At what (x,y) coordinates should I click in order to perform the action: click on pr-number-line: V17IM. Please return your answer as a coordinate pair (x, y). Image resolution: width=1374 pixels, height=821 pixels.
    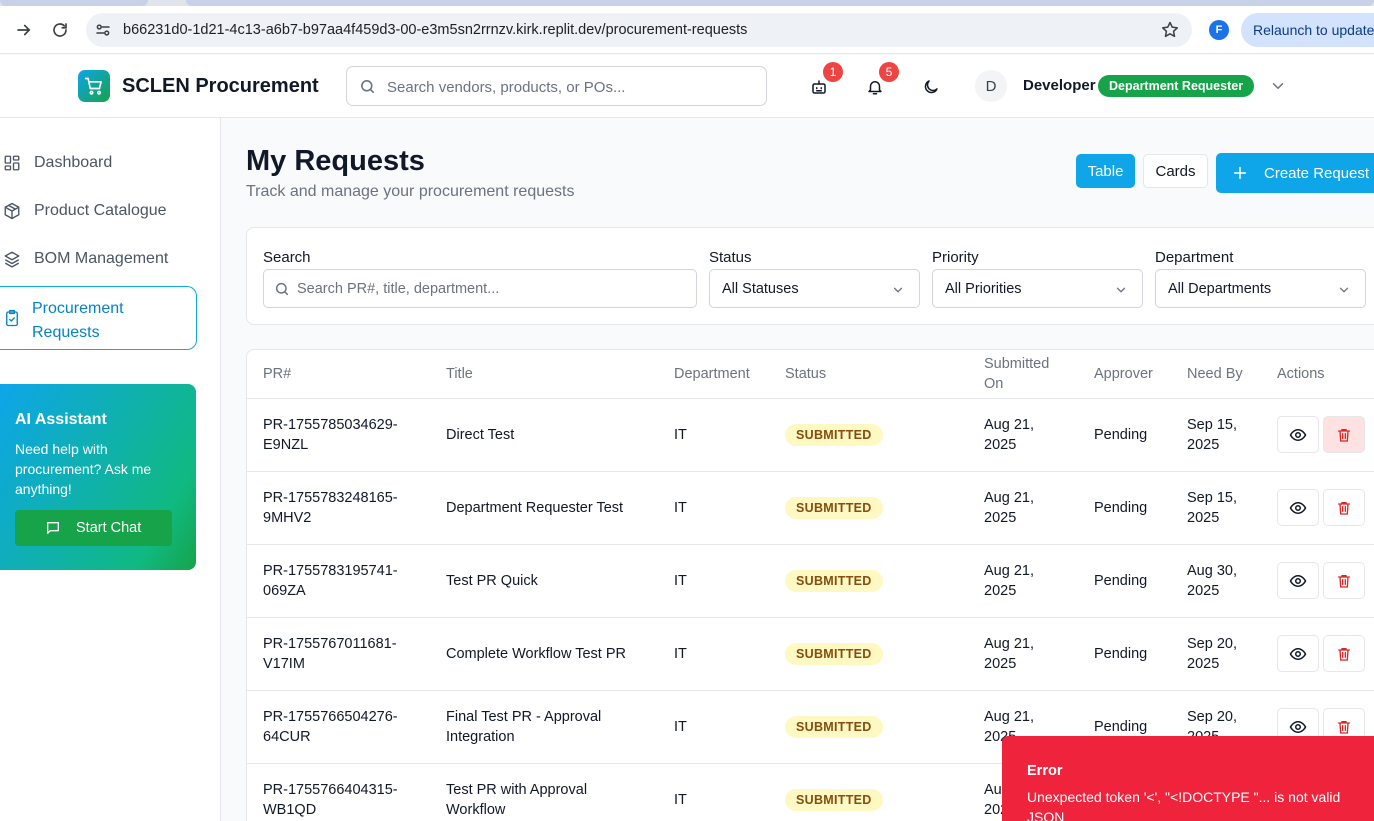
    Looking at the image, I should click on (284, 664).